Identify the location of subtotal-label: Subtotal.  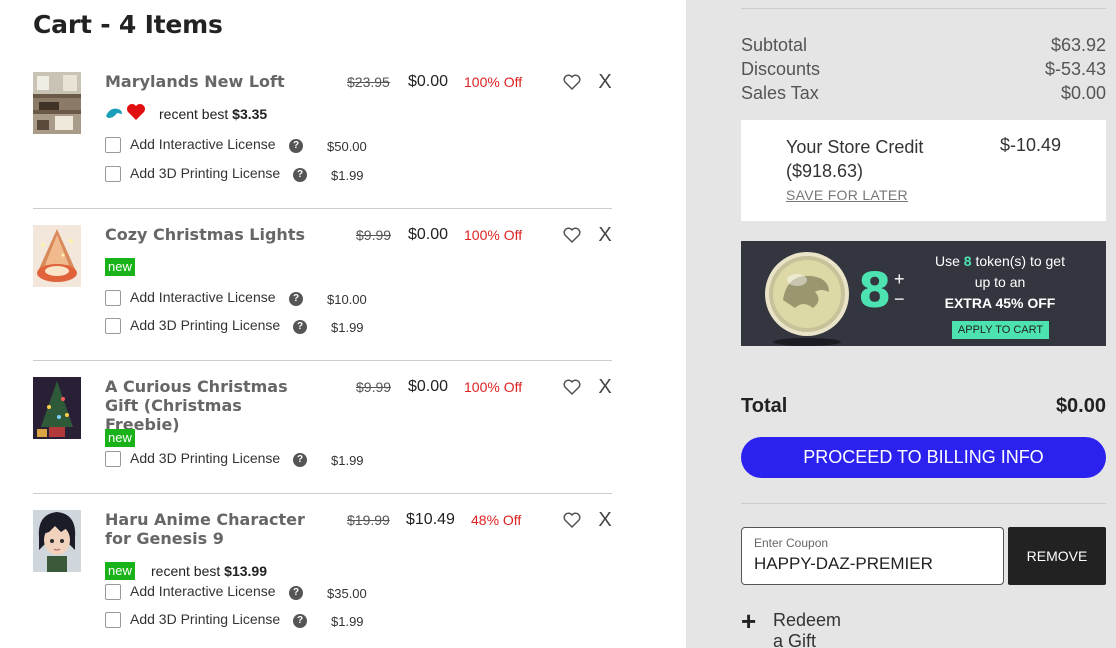
(774, 45).